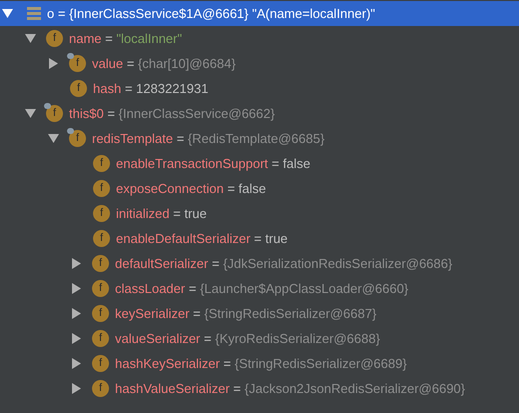 This screenshot has height=413, width=519. I want to click on tree-row: o = {InnerClassService$1A@6661} "A(name=localInner)", so click(259, 13).